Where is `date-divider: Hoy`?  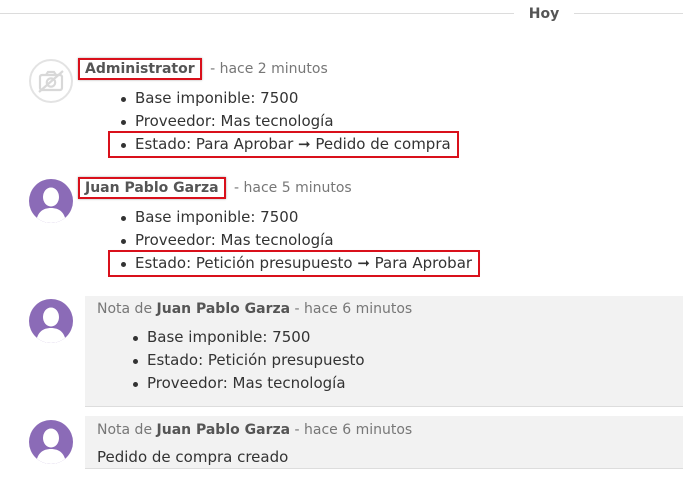 date-divider: Hoy is located at coordinates (341, 15).